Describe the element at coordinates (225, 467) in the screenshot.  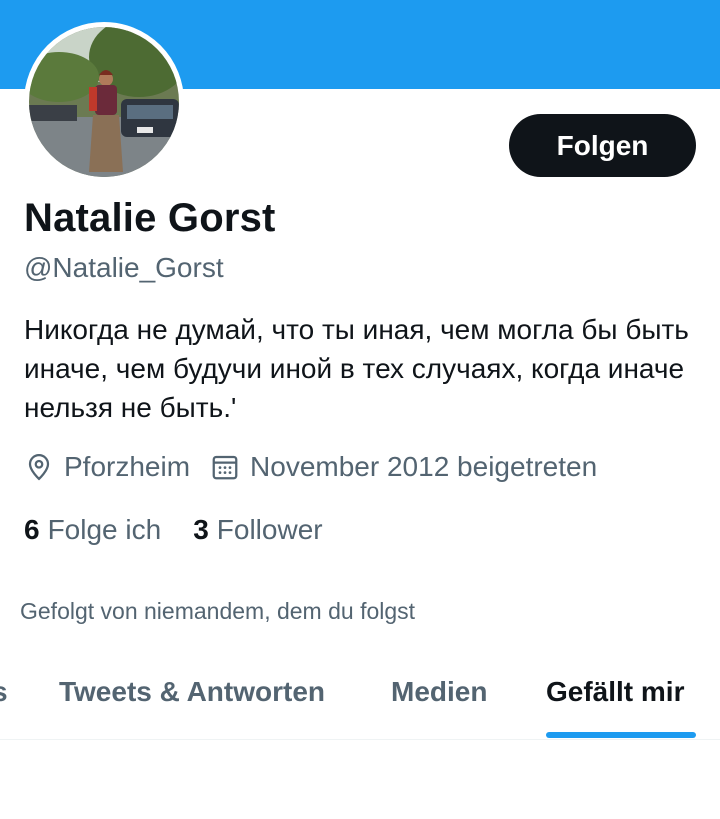
I see `calendar-icon` at that location.